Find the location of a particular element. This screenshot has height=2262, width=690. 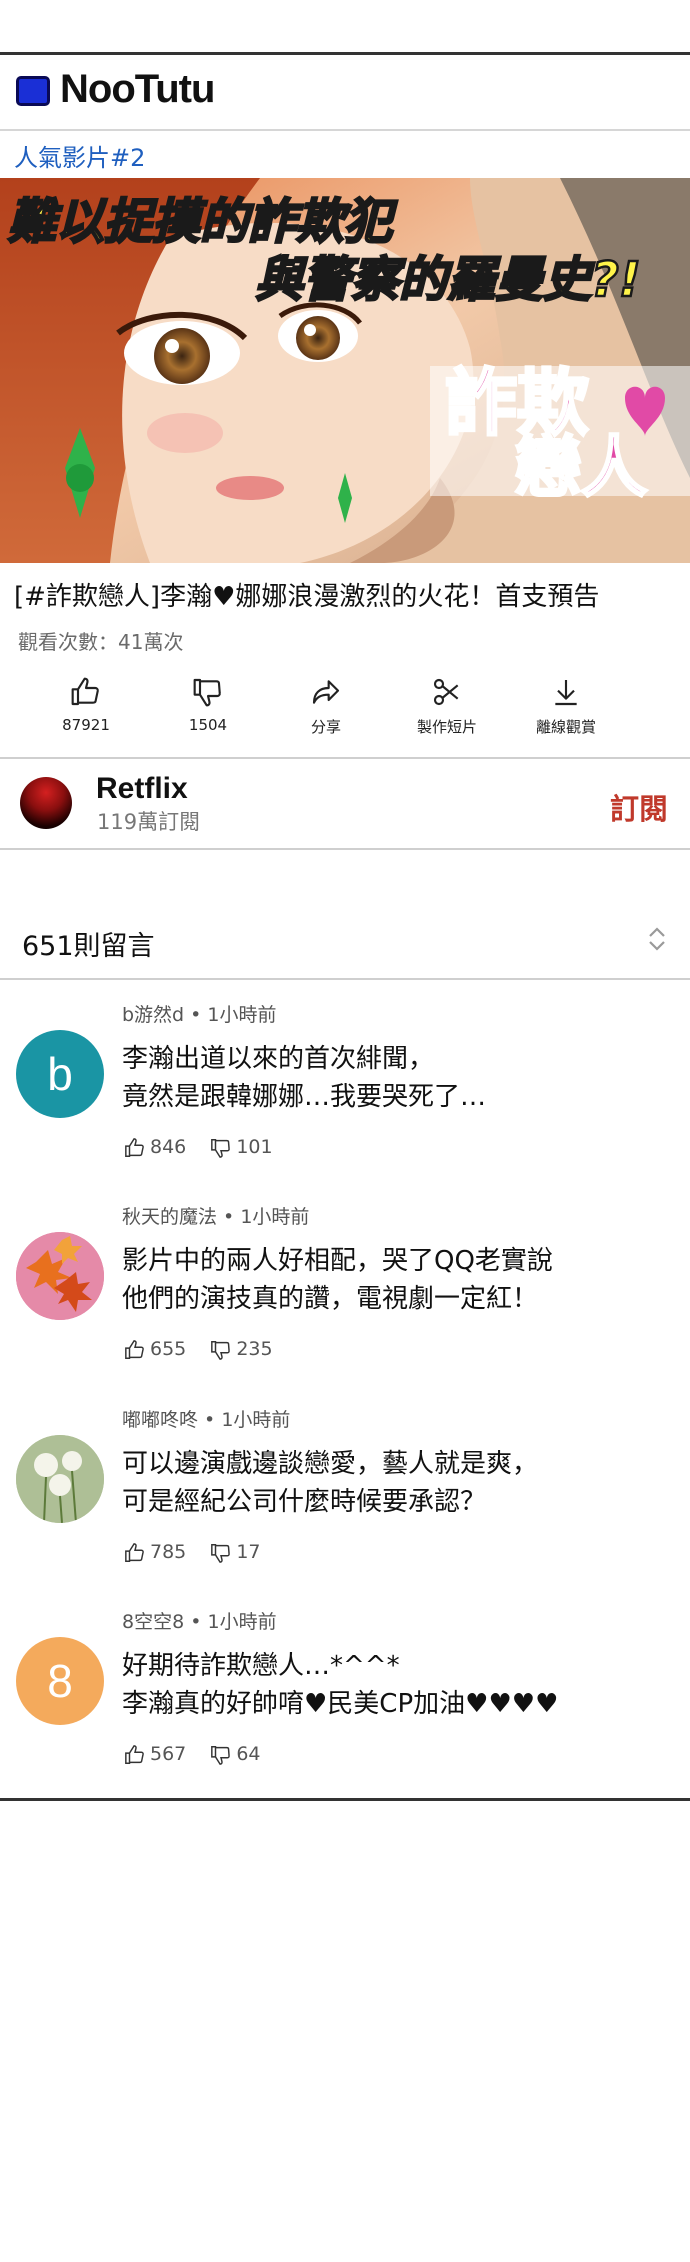

app-header: NooTutu is located at coordinates (345, 92).